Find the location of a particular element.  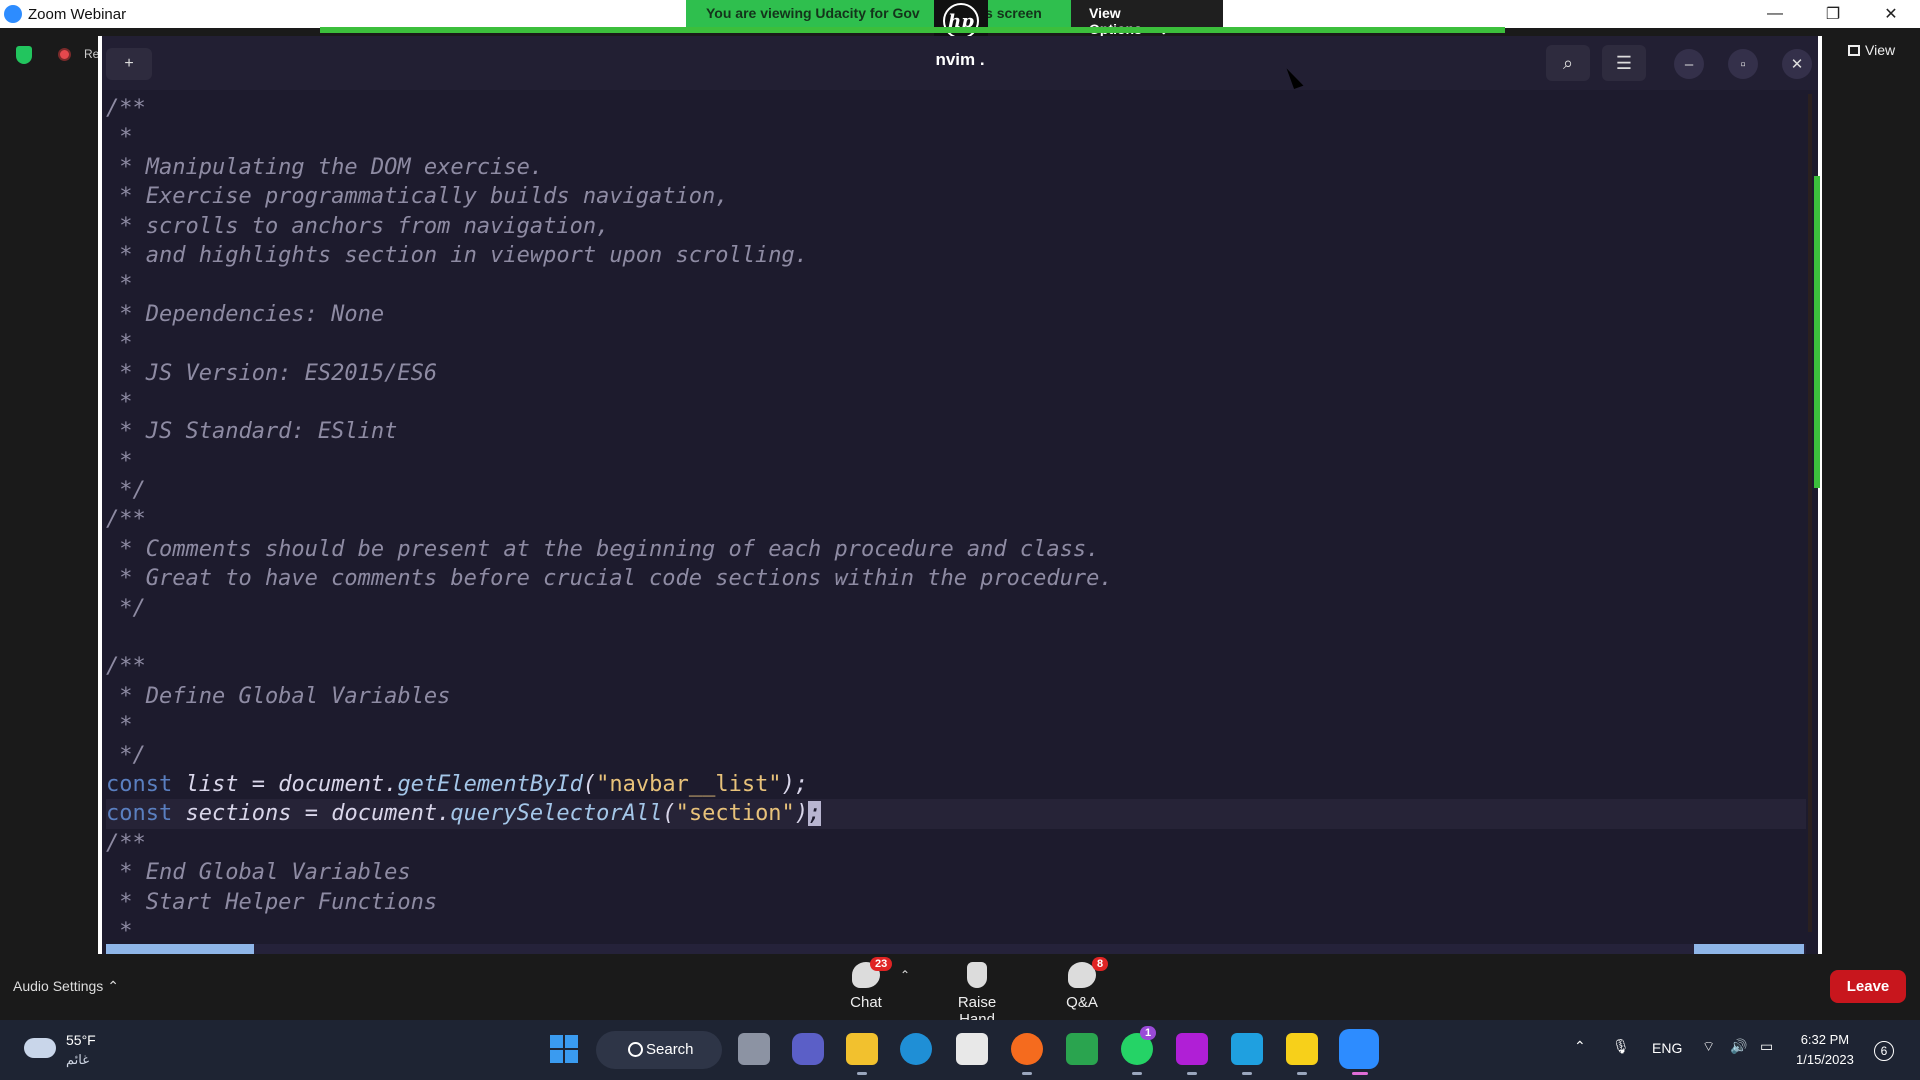

code-line: * Start Helper Functions is located at coordinates (956, 902).